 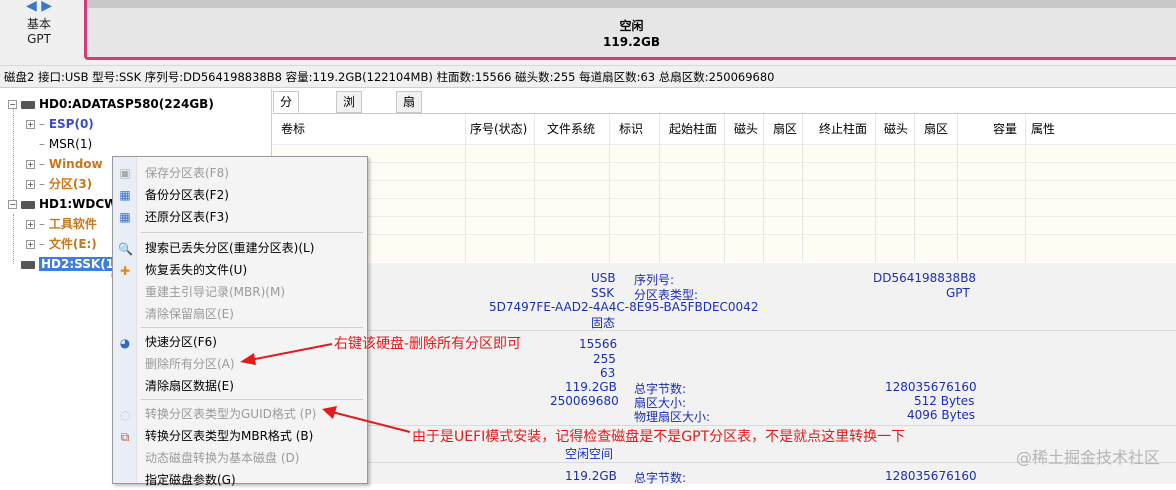 I want to click on tree-node-msr: – MSR(1), so click(x=59, y=144).